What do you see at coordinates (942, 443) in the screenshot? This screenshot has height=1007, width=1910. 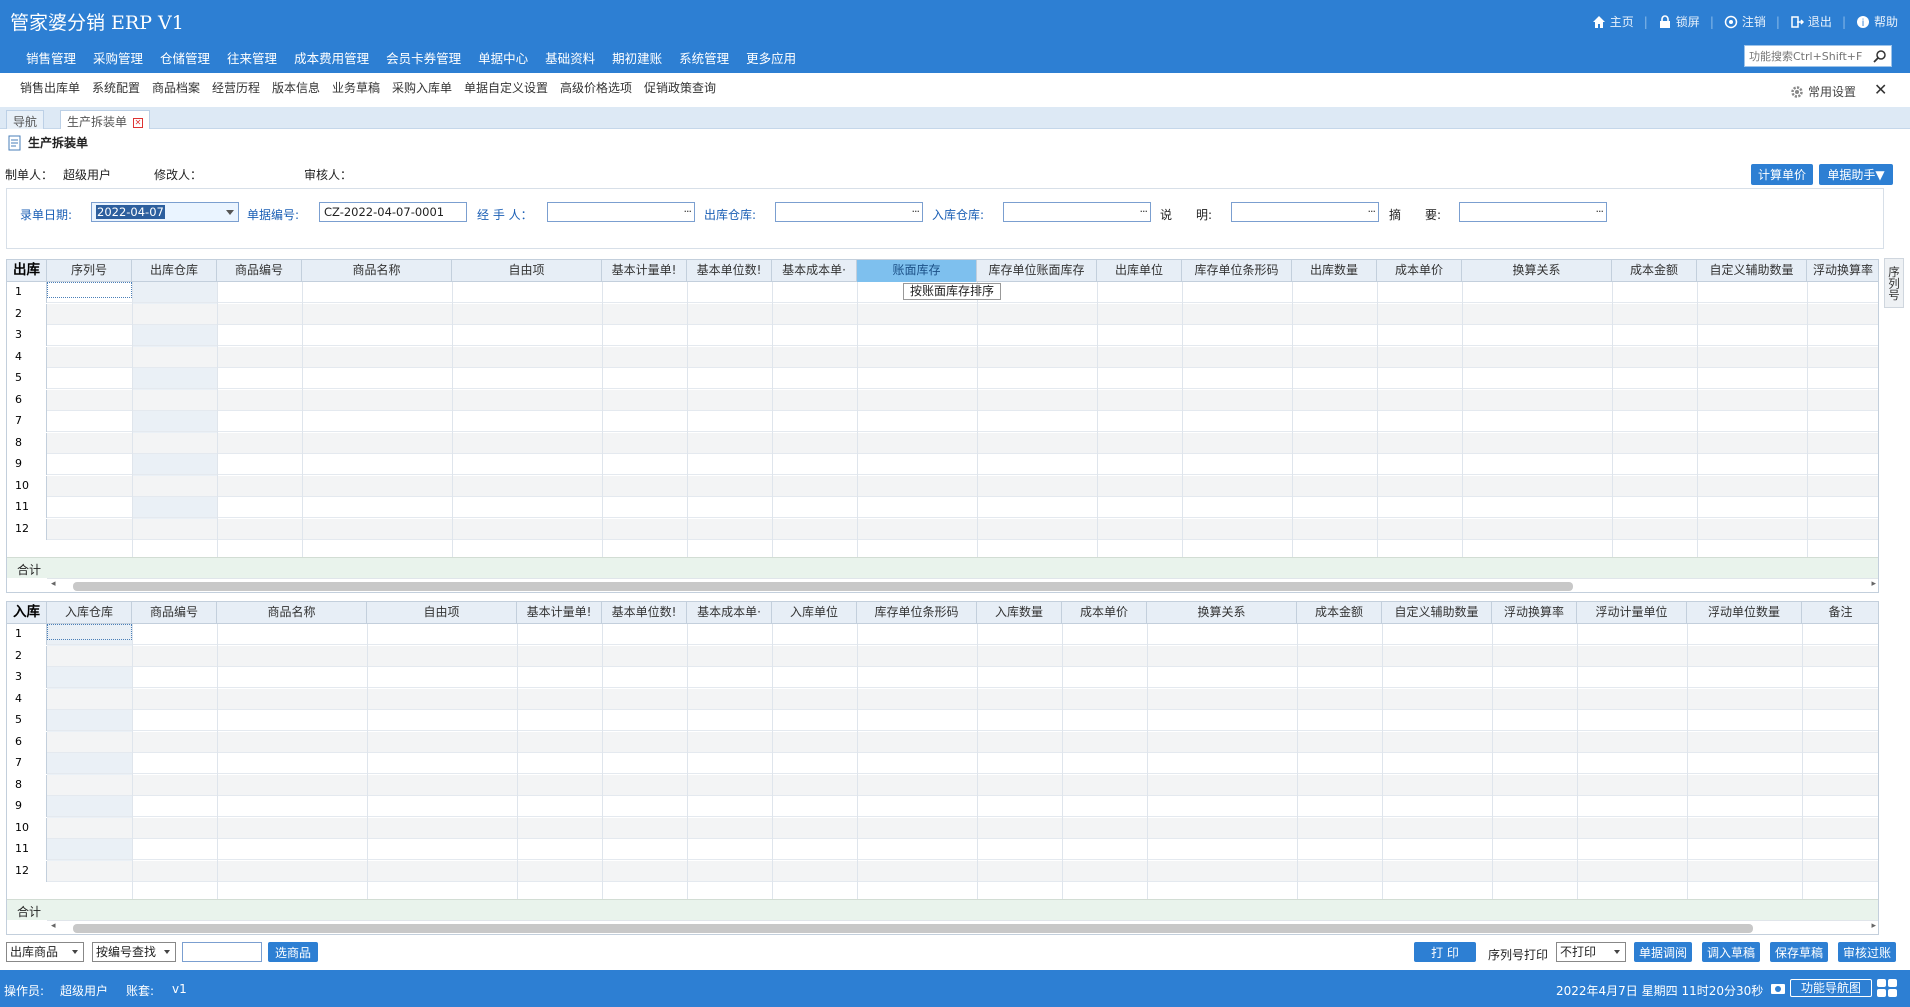 I see `table-row: 8` at bounding box center [942, 443].